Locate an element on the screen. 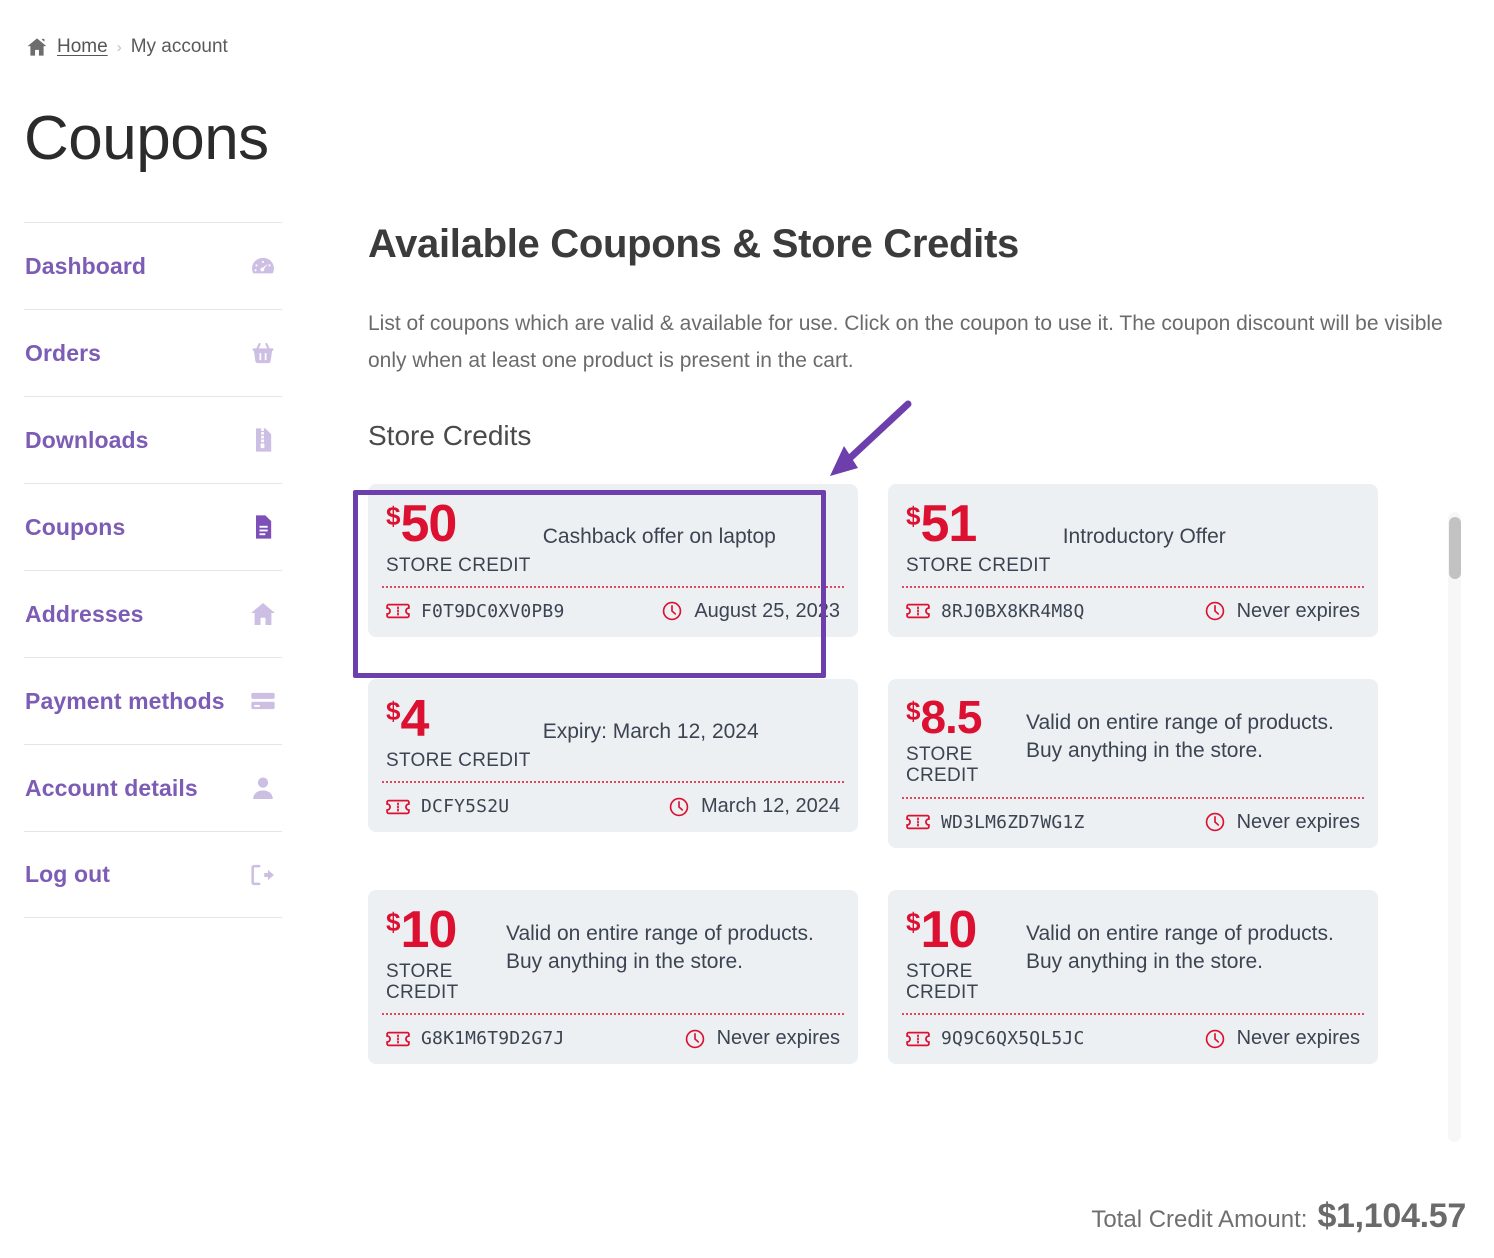  coupon-code-group: F0T9DC0XV0PB9 is located at coordinates (475, 611).